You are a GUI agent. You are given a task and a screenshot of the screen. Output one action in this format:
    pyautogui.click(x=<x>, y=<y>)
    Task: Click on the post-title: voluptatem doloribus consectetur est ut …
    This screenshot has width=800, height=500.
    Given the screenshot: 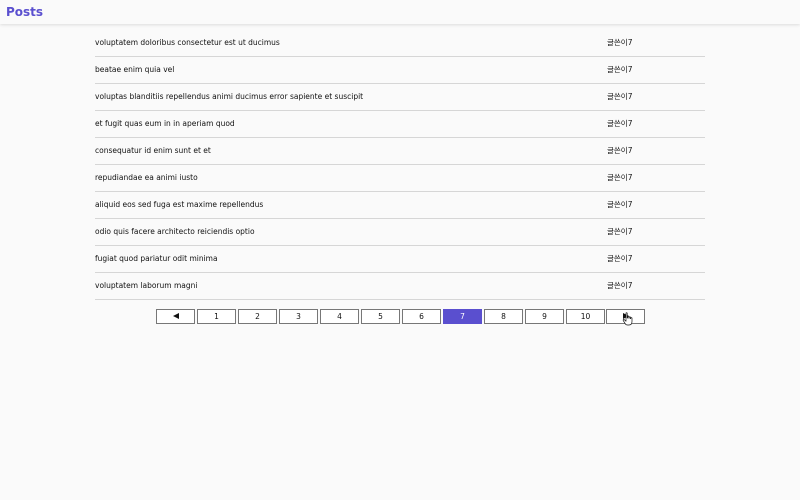 What is the action you would take?
    pyautogui.click(x=187, y=43)
    